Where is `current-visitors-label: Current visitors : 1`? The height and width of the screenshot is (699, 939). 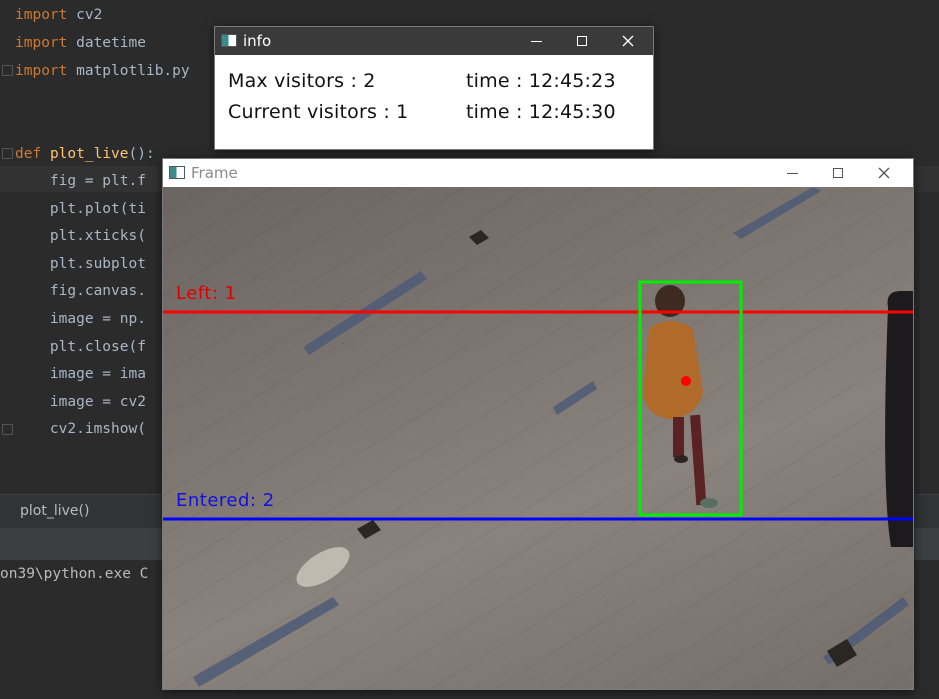
current-visitors-label: Current visitors : 1 is located at coordinates (318, 112).